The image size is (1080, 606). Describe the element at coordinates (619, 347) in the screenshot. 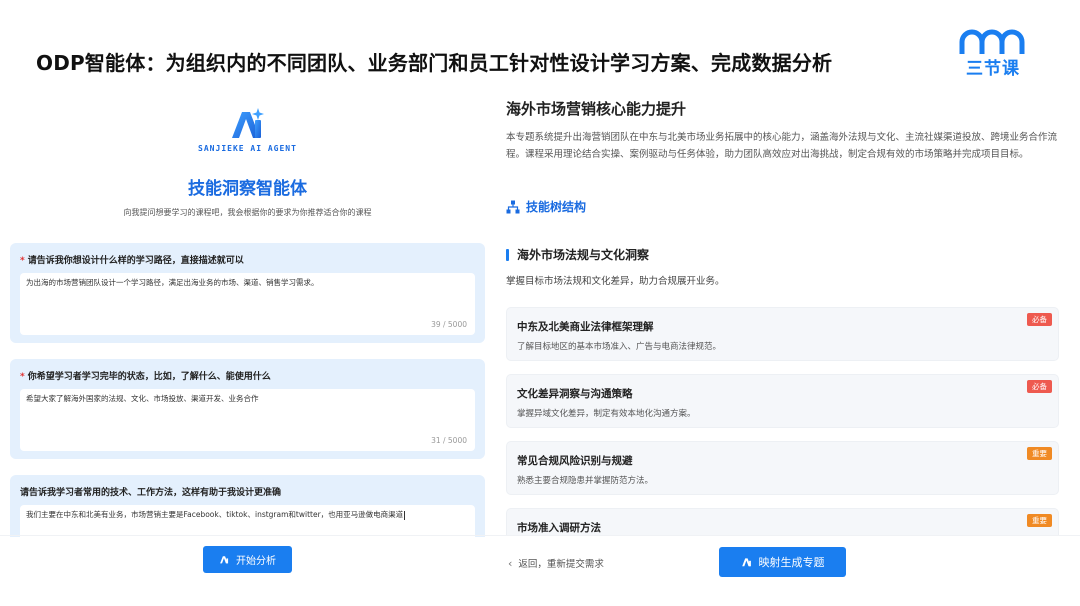

I see `course-desc: 了解目标地区的基本市场准入、广告与电商法律规范。` at that location.